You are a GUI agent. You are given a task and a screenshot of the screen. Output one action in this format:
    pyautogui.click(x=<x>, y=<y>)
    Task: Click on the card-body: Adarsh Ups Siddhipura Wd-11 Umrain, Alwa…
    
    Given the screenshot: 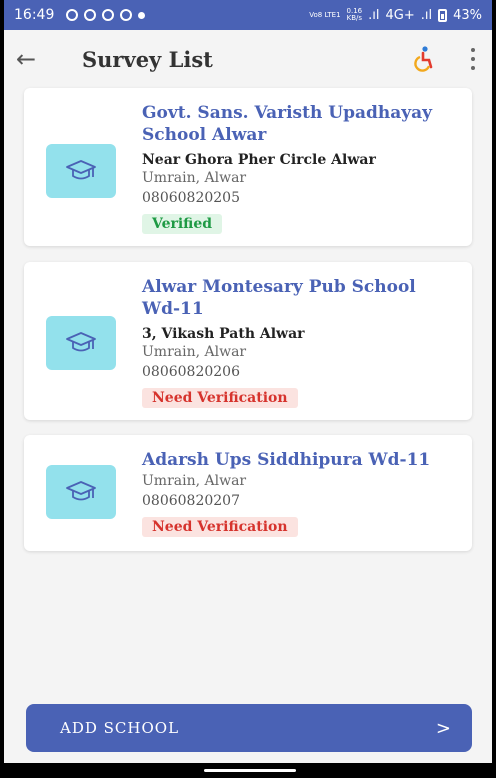 What is the action you would take?
    pyautogui.click(x=300, y=493)
    